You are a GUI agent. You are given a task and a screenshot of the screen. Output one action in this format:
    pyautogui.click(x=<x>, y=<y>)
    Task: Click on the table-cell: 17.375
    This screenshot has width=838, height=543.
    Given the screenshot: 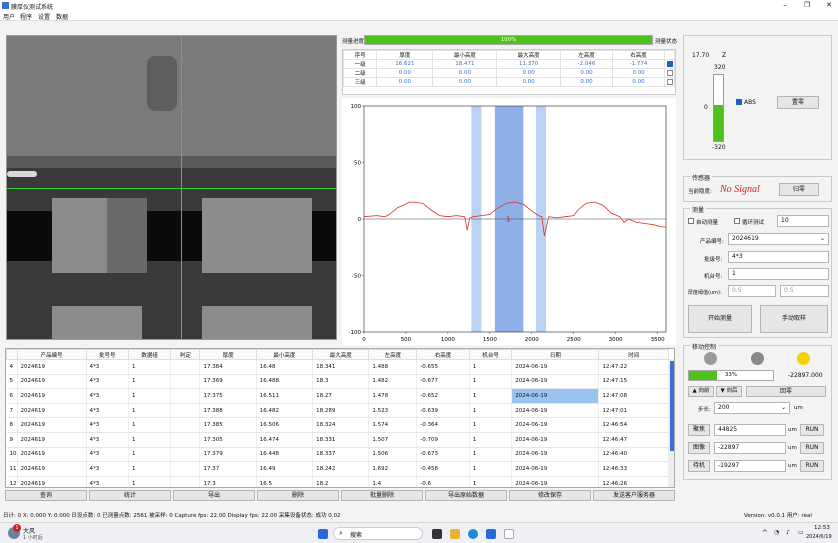 What is the action you would take?
    pyautogui.click(x=228, y=396)
    